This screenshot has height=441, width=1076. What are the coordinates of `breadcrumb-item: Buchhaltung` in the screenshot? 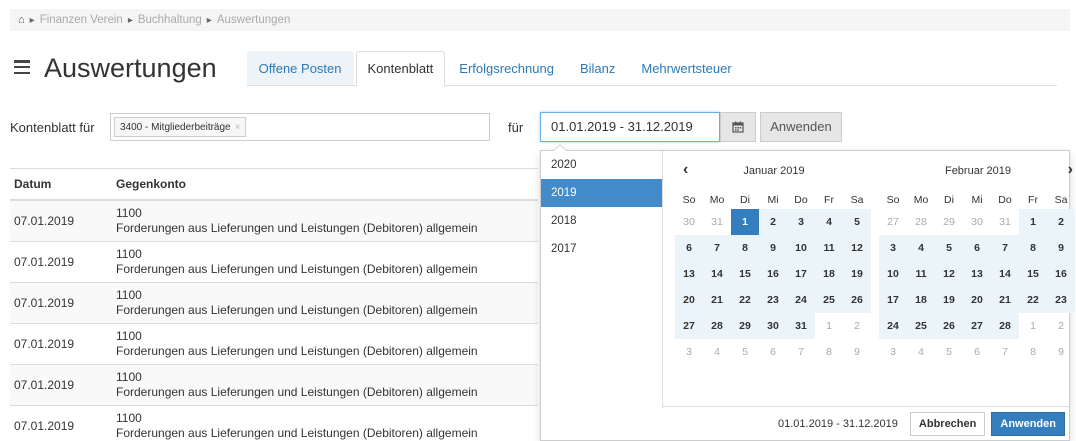 It's located at (170, 20).